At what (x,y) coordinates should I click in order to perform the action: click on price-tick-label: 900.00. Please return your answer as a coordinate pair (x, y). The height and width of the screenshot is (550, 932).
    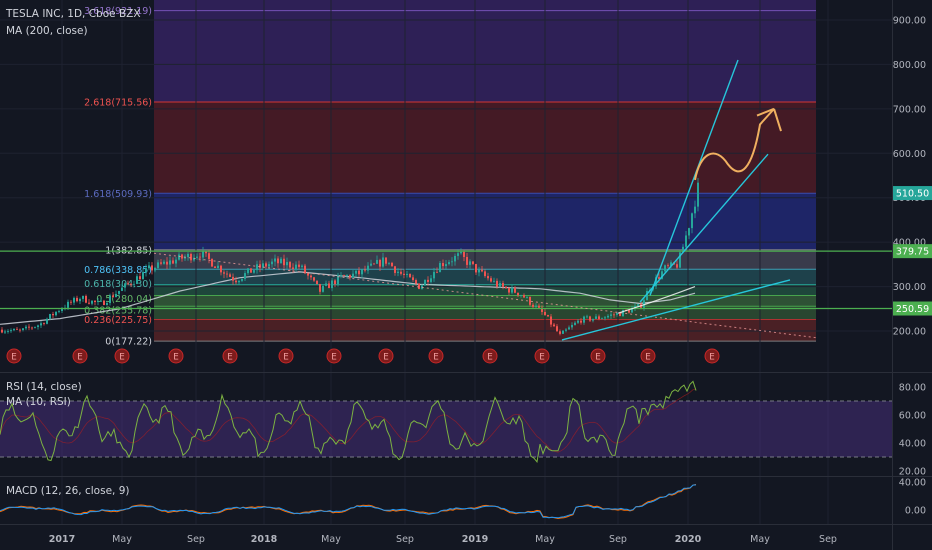
    Looking at the image, I should click on (909, 21).